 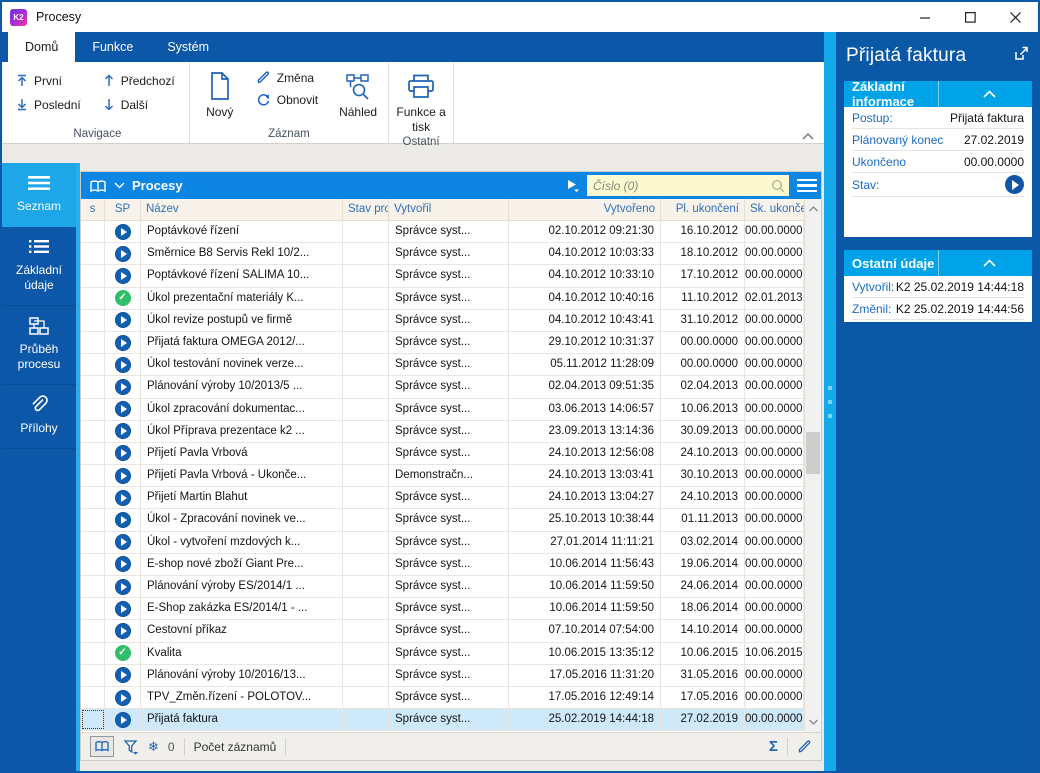 What do you see at coordinates (220, 91) in the screenshot?
I see `new-record-button: Nový` at bounding box center [220, 91].